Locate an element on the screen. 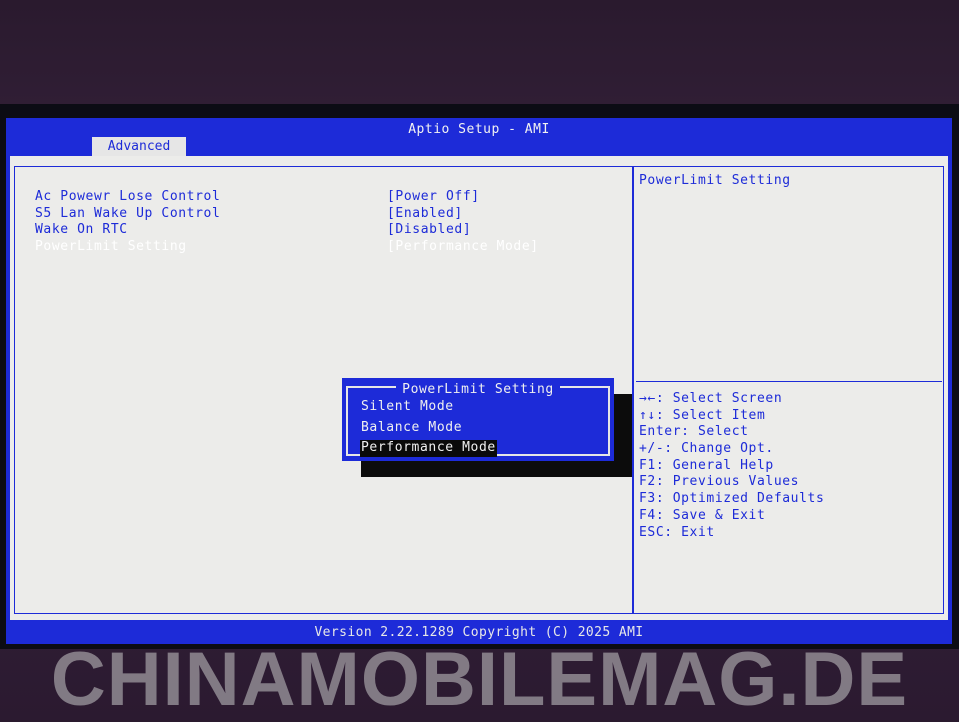 This screenshot has height=722, width=959. setting-row-ac-power-loss: Ac Powewr Lose Control [Power Off] is located at coordinates (325, 197).